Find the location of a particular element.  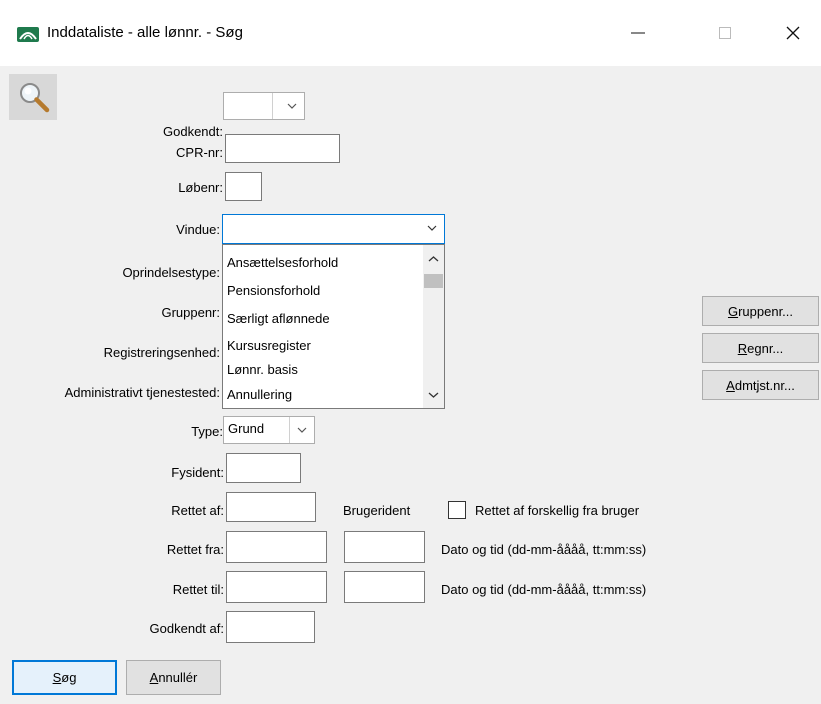

rettet-til-label: Rettet til: is located at coordinates (198, 589).